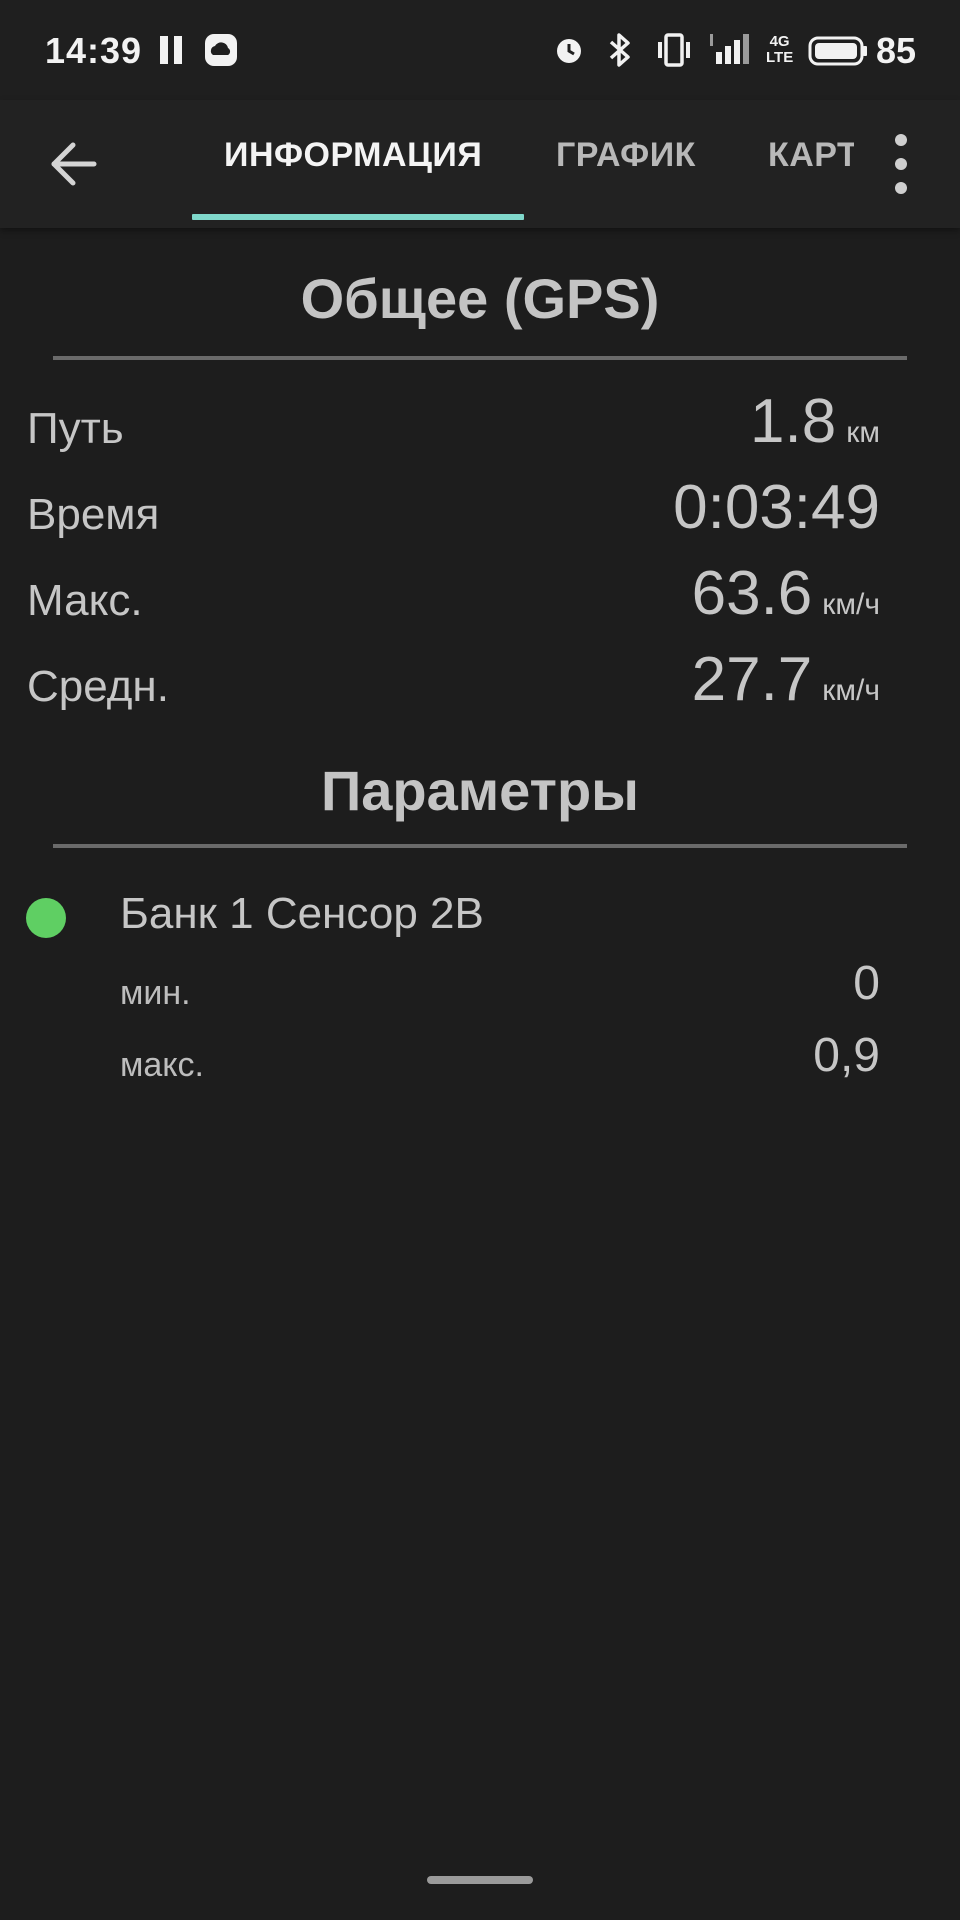  I want to click on vibrate-icon, so click(674, 50).